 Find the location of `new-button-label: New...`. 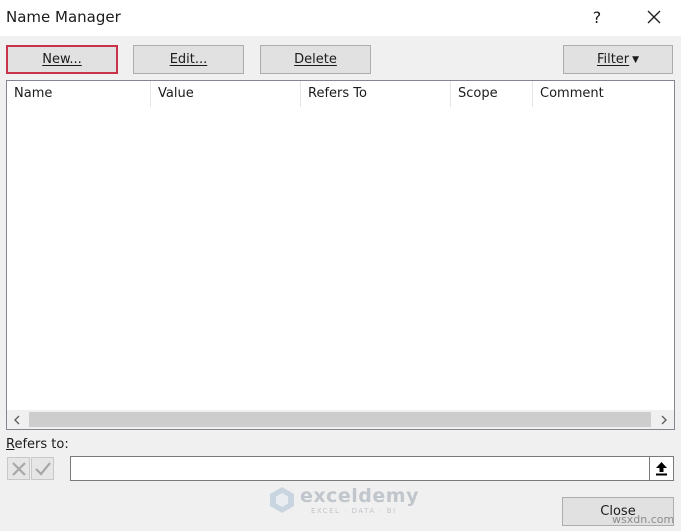

new-button-label: New... is located at coordinates (62, 59).